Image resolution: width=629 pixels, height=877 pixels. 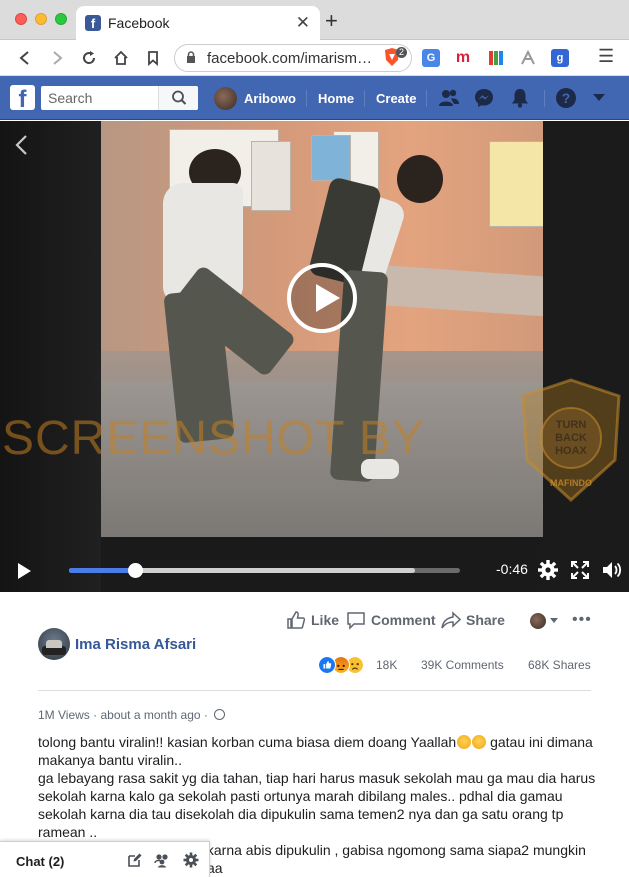 I want to click on post-timestamp-link: about a month ago, so click(x=150, y=715).